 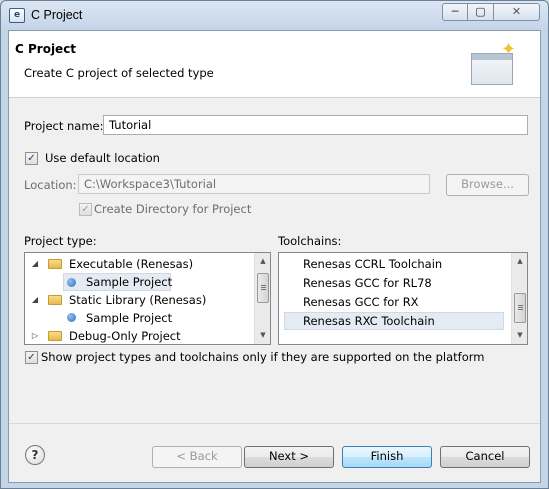 I want to click on window-title: C Project, so click(x=57, y=15).